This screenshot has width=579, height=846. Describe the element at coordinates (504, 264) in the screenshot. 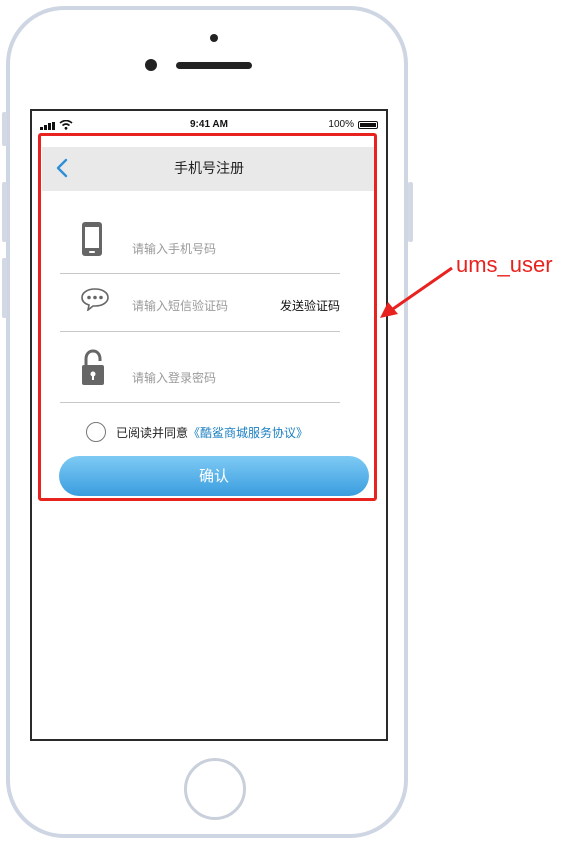

I see `annotation-label: ums_user` at that location.